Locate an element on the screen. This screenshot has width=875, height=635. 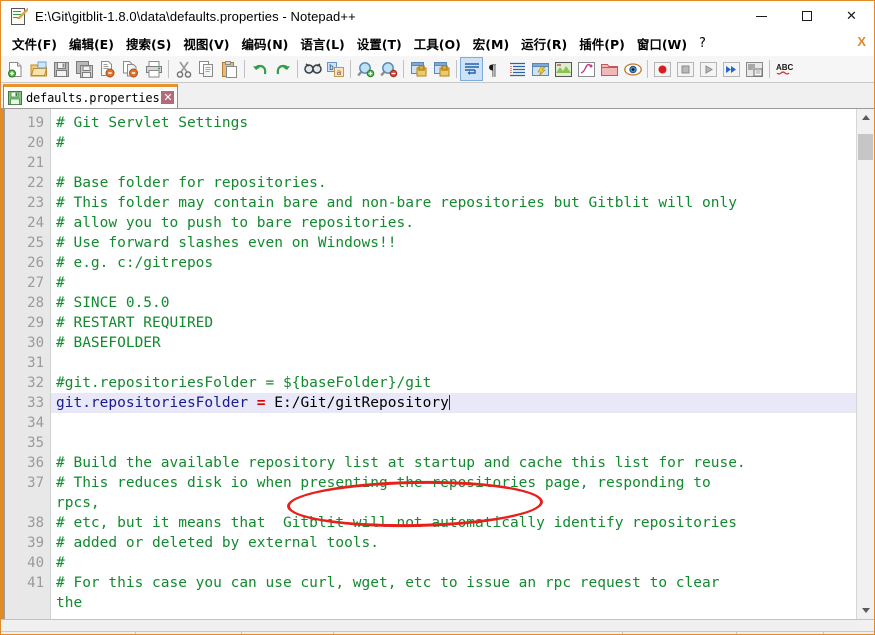
record-macro-icon is located at coordinates (662, 69).